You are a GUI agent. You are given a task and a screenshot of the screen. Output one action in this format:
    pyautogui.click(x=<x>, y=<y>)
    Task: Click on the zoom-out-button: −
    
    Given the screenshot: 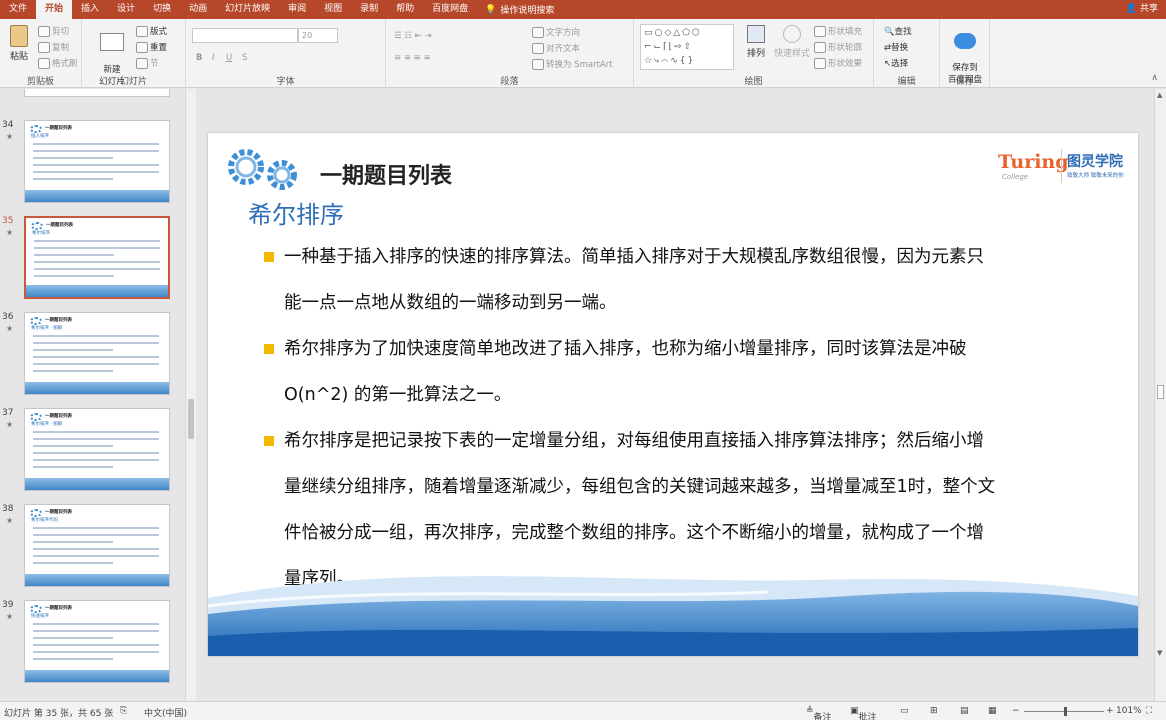 What is the action you would take?
    pyautogui.click(x=1016, y=711)
    